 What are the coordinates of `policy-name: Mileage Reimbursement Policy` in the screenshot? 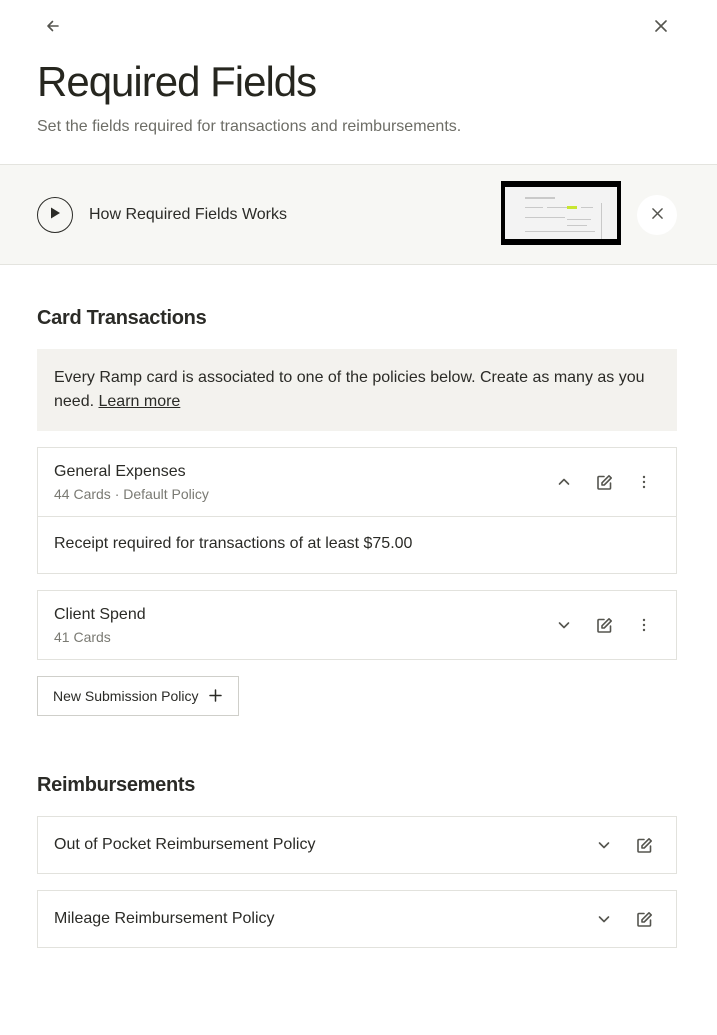 It's located at (164, 918).